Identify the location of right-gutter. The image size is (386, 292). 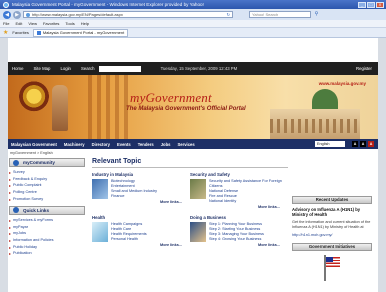
(382, 165).